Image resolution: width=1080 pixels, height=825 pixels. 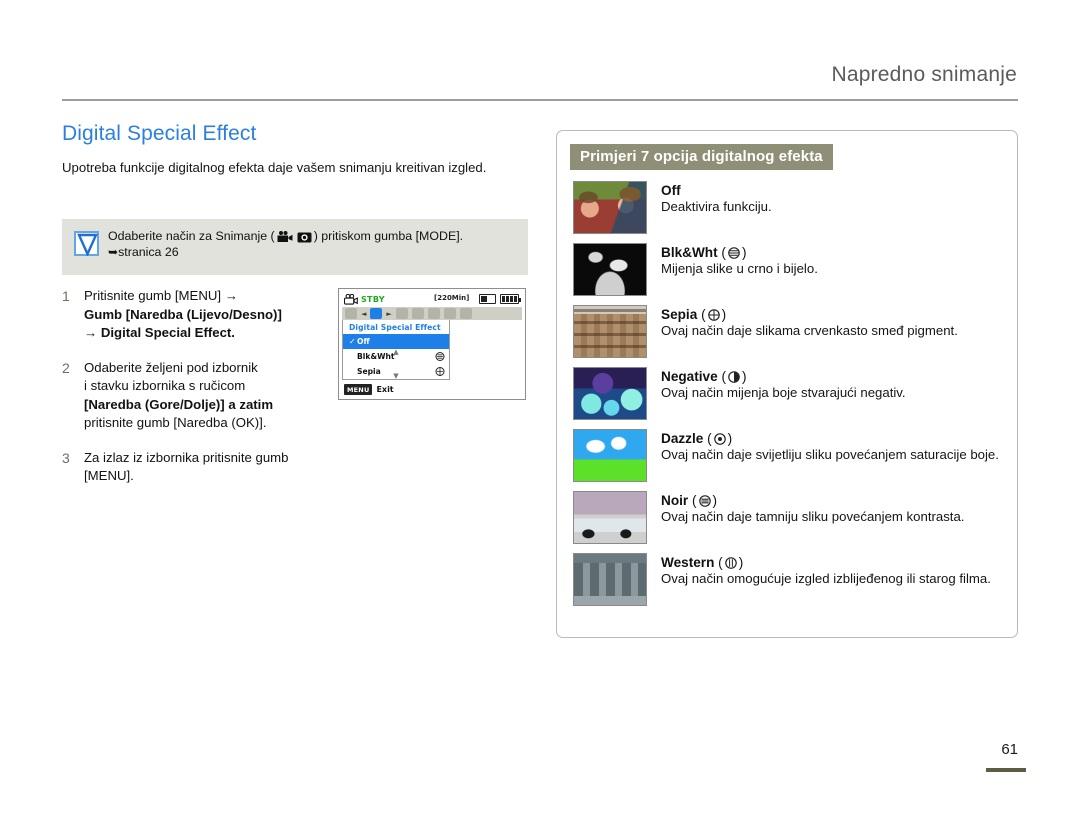 What do you see at coordinates (783, 376) in the screenshot?
I see `effect-name: Negative ()` at bounding box center [783, 376].